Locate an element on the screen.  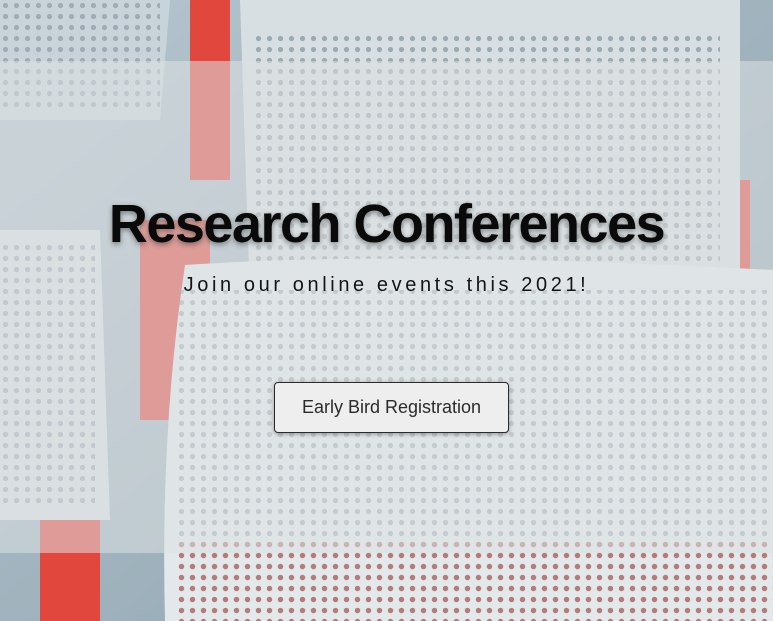
hero-subtitle: Join our online events this 2021! is located at coordinates (386, 285).